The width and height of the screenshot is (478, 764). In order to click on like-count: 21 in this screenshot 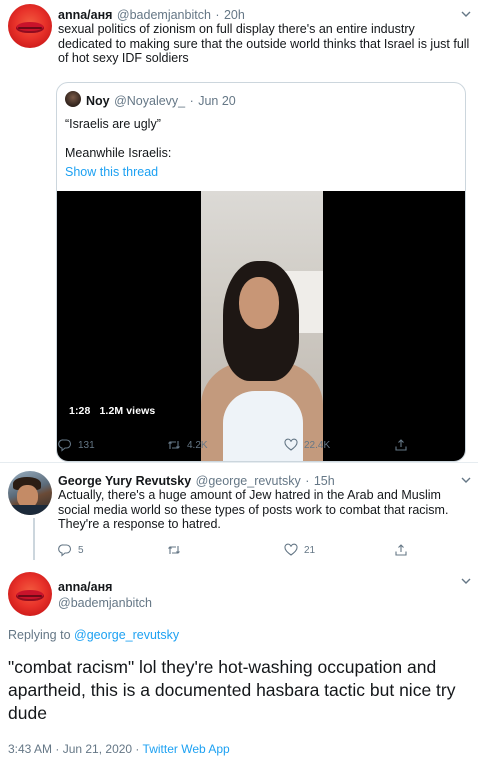, I will do `click(310, 550)`.